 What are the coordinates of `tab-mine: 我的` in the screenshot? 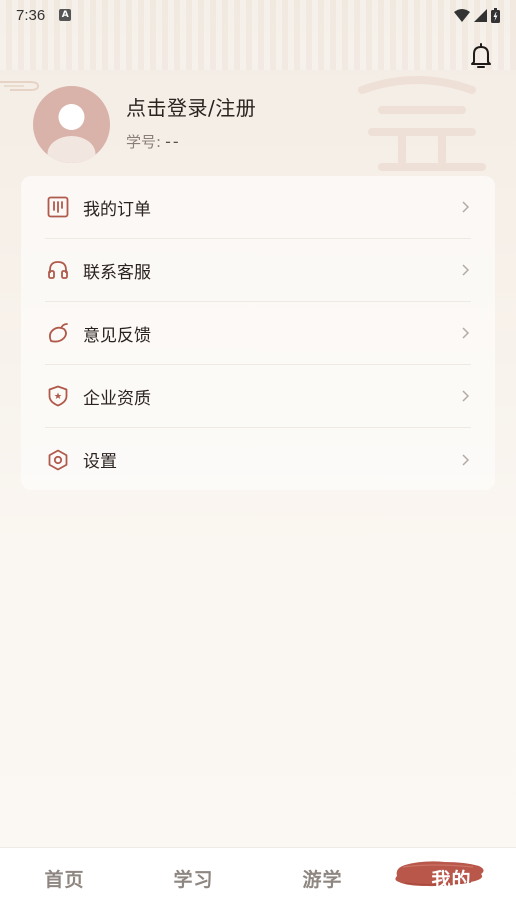 It's located at (451, 882).